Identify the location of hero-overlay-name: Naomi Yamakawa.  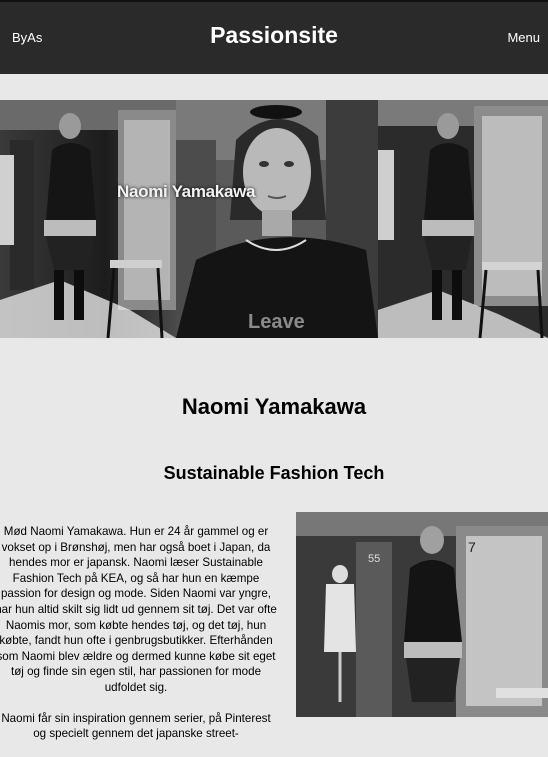
(186, 191).